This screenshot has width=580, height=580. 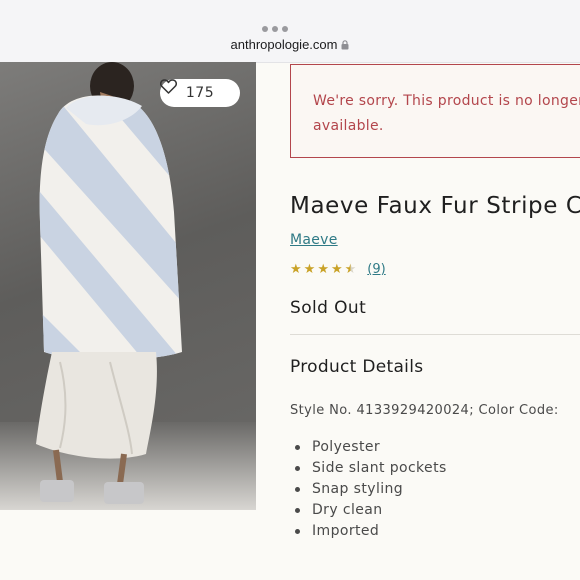 What do you see at coordinates (314, 240) in the screenshot?
I see `brand-link: Maeve` at bounding box center [314, 240].